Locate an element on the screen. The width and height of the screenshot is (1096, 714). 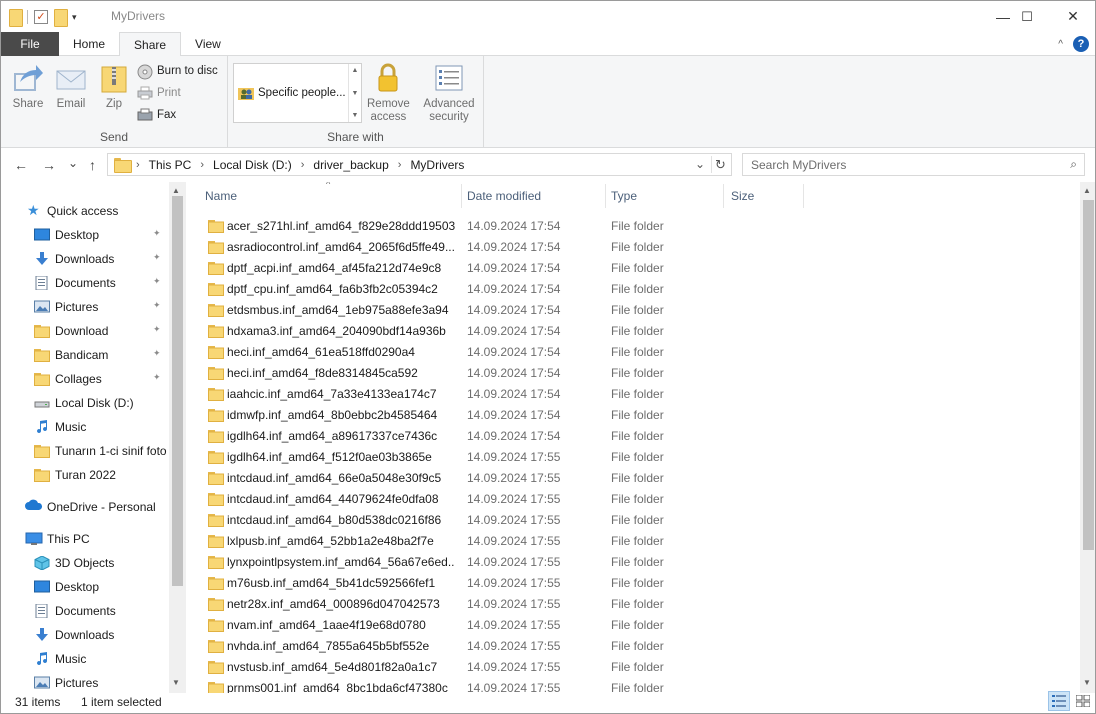
sidebar-item-pc-downloads: Downloads is located at coordinates (86, 635).